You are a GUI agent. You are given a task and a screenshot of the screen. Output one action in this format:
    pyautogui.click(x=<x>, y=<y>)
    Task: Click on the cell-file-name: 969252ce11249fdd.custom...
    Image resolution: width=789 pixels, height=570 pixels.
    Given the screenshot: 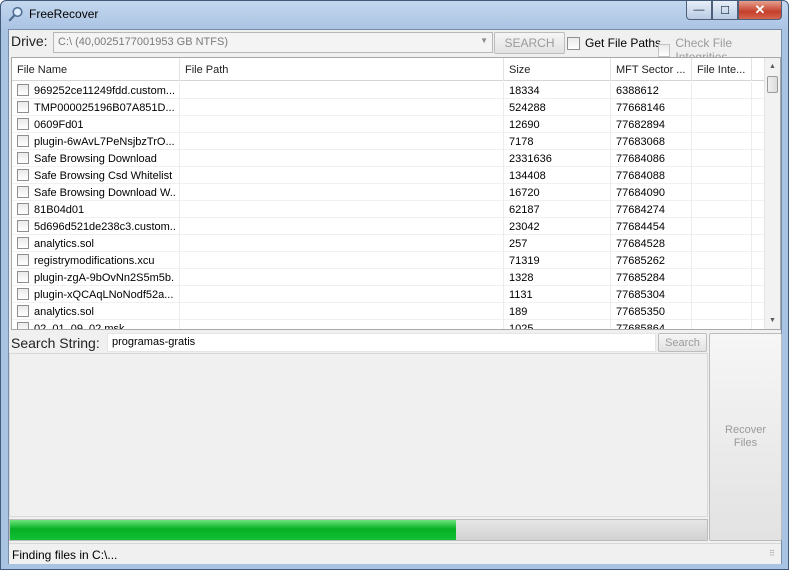 What is the action you would take?
    pyautogui.click(x=96, y=90)
    